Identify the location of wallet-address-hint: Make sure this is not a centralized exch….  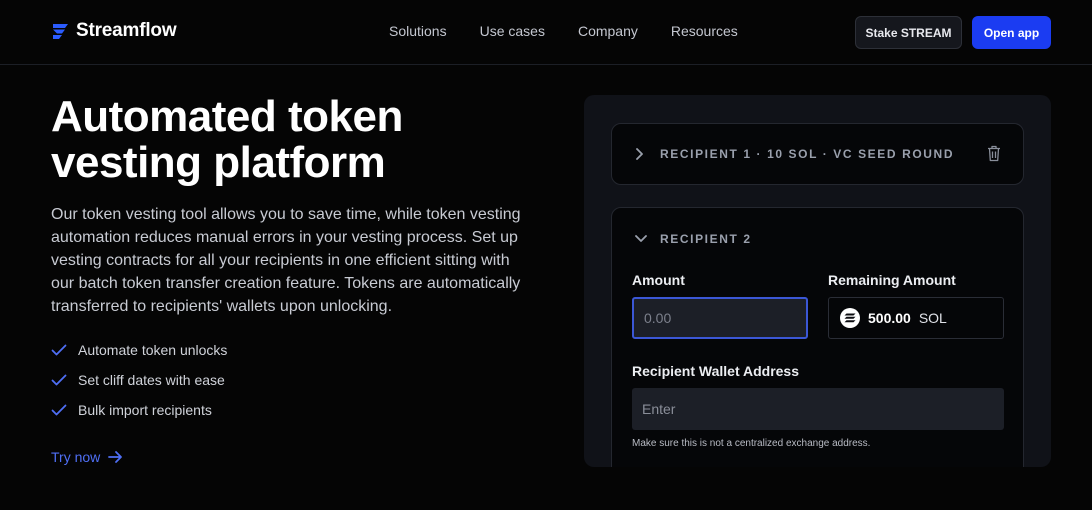
(751, 443).